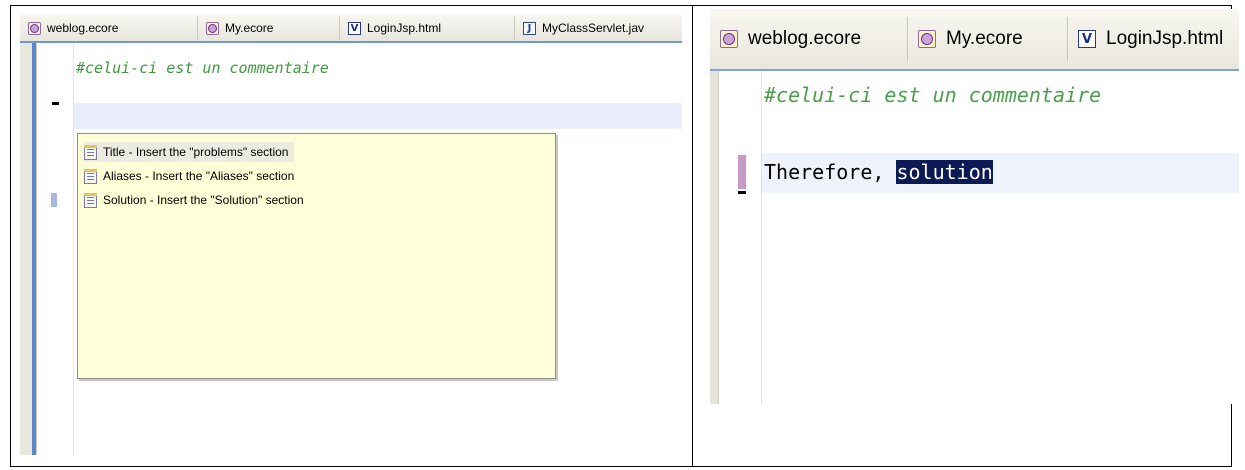 This screenshot has width=1245, height=470. What do you see at coordinates (34, 249) in the screenshot?
I see `ruler-edge` at bounding box center [34, 249].